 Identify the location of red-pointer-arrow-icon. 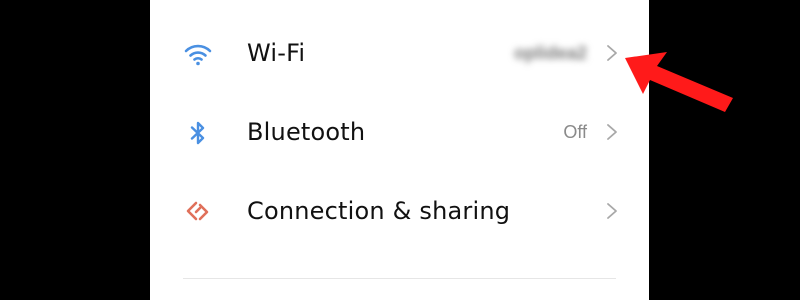
(679, 82).